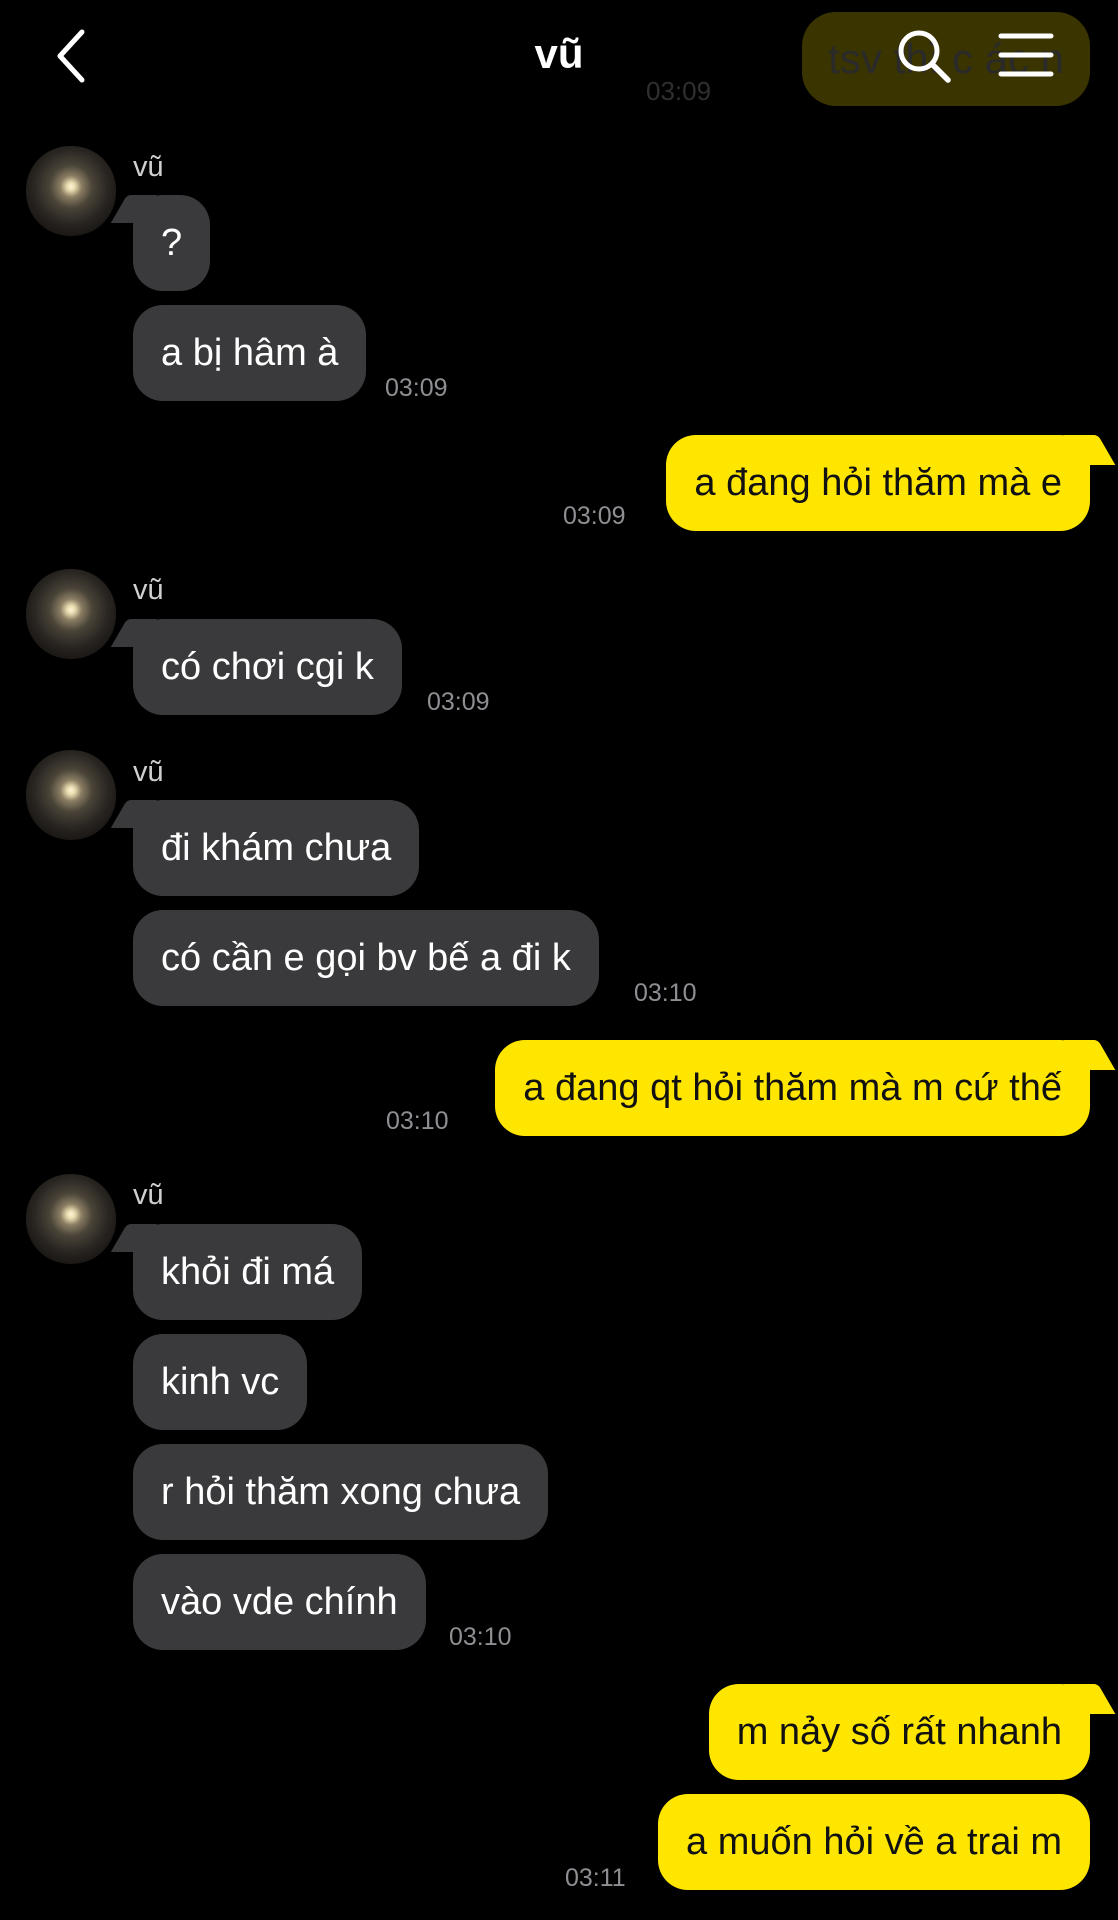  Describe the element at coordinates (248, 1272) in the screenshot. I see `incoming-message: khỏi đi má` at that location.